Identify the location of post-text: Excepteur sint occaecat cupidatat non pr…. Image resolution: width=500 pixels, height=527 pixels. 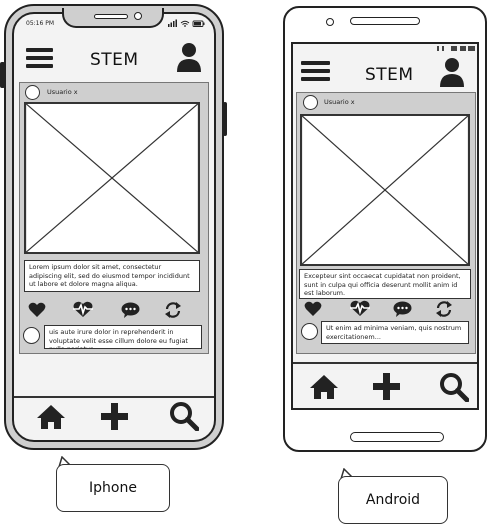
(385, 284).